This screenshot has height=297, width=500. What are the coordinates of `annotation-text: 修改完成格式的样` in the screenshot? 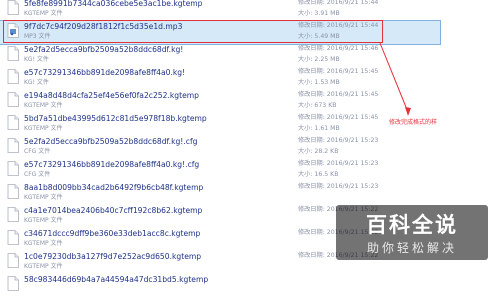 It's located at (413, 122).